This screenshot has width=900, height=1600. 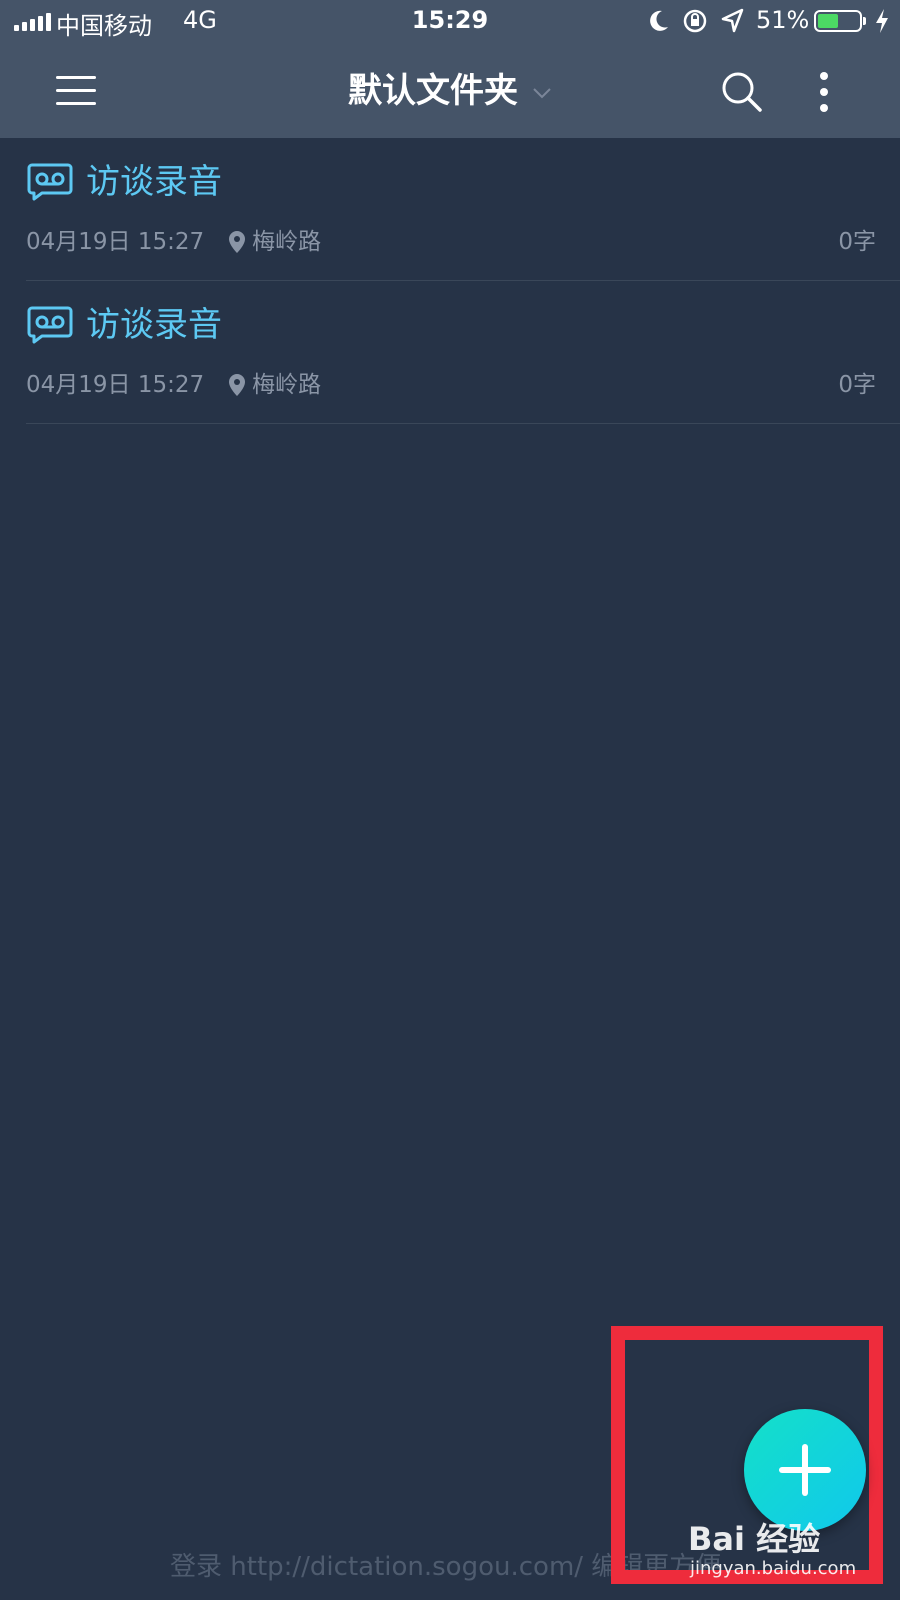 I want to click on more-button, so click(x=824, y=92).